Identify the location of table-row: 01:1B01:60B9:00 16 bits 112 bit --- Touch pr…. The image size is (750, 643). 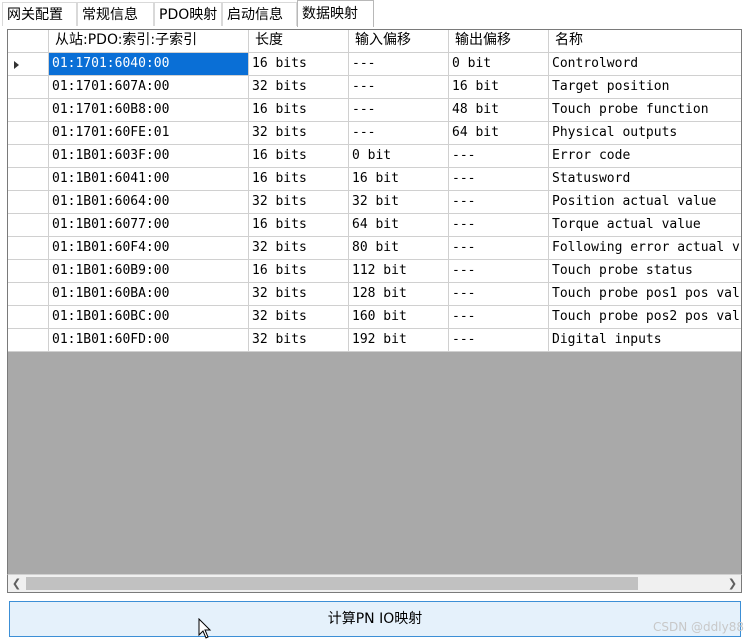
(374, 271).